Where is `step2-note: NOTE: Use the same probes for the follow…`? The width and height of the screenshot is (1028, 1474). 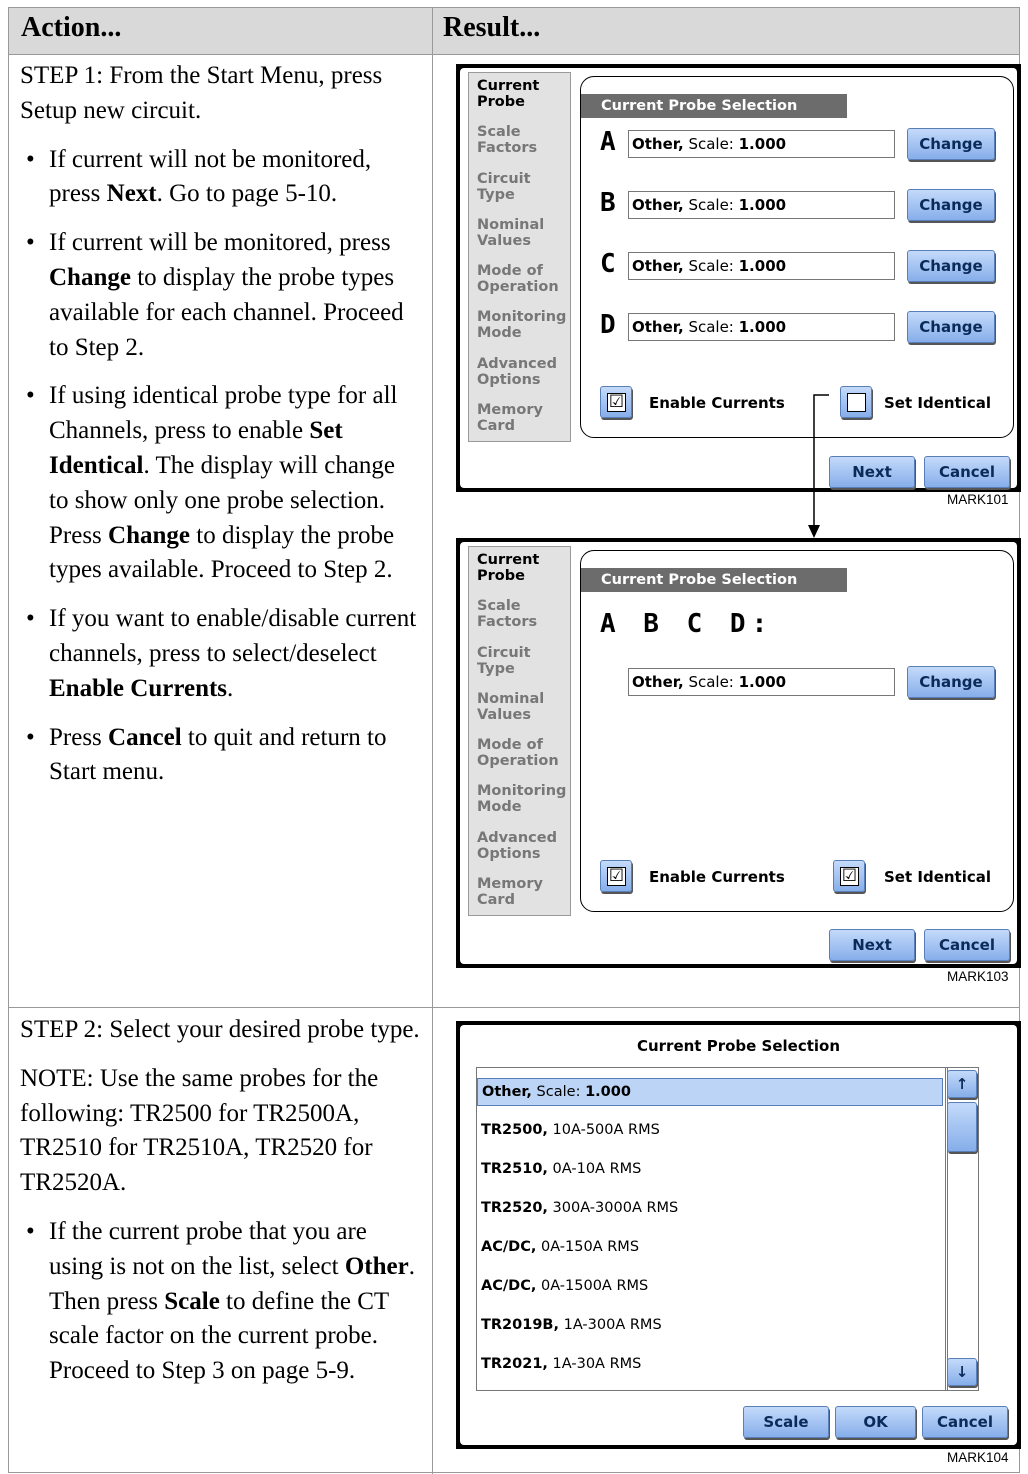 step2-note: NOTE: Use the same probes for the follow… is located at coordinates (199, 1130).